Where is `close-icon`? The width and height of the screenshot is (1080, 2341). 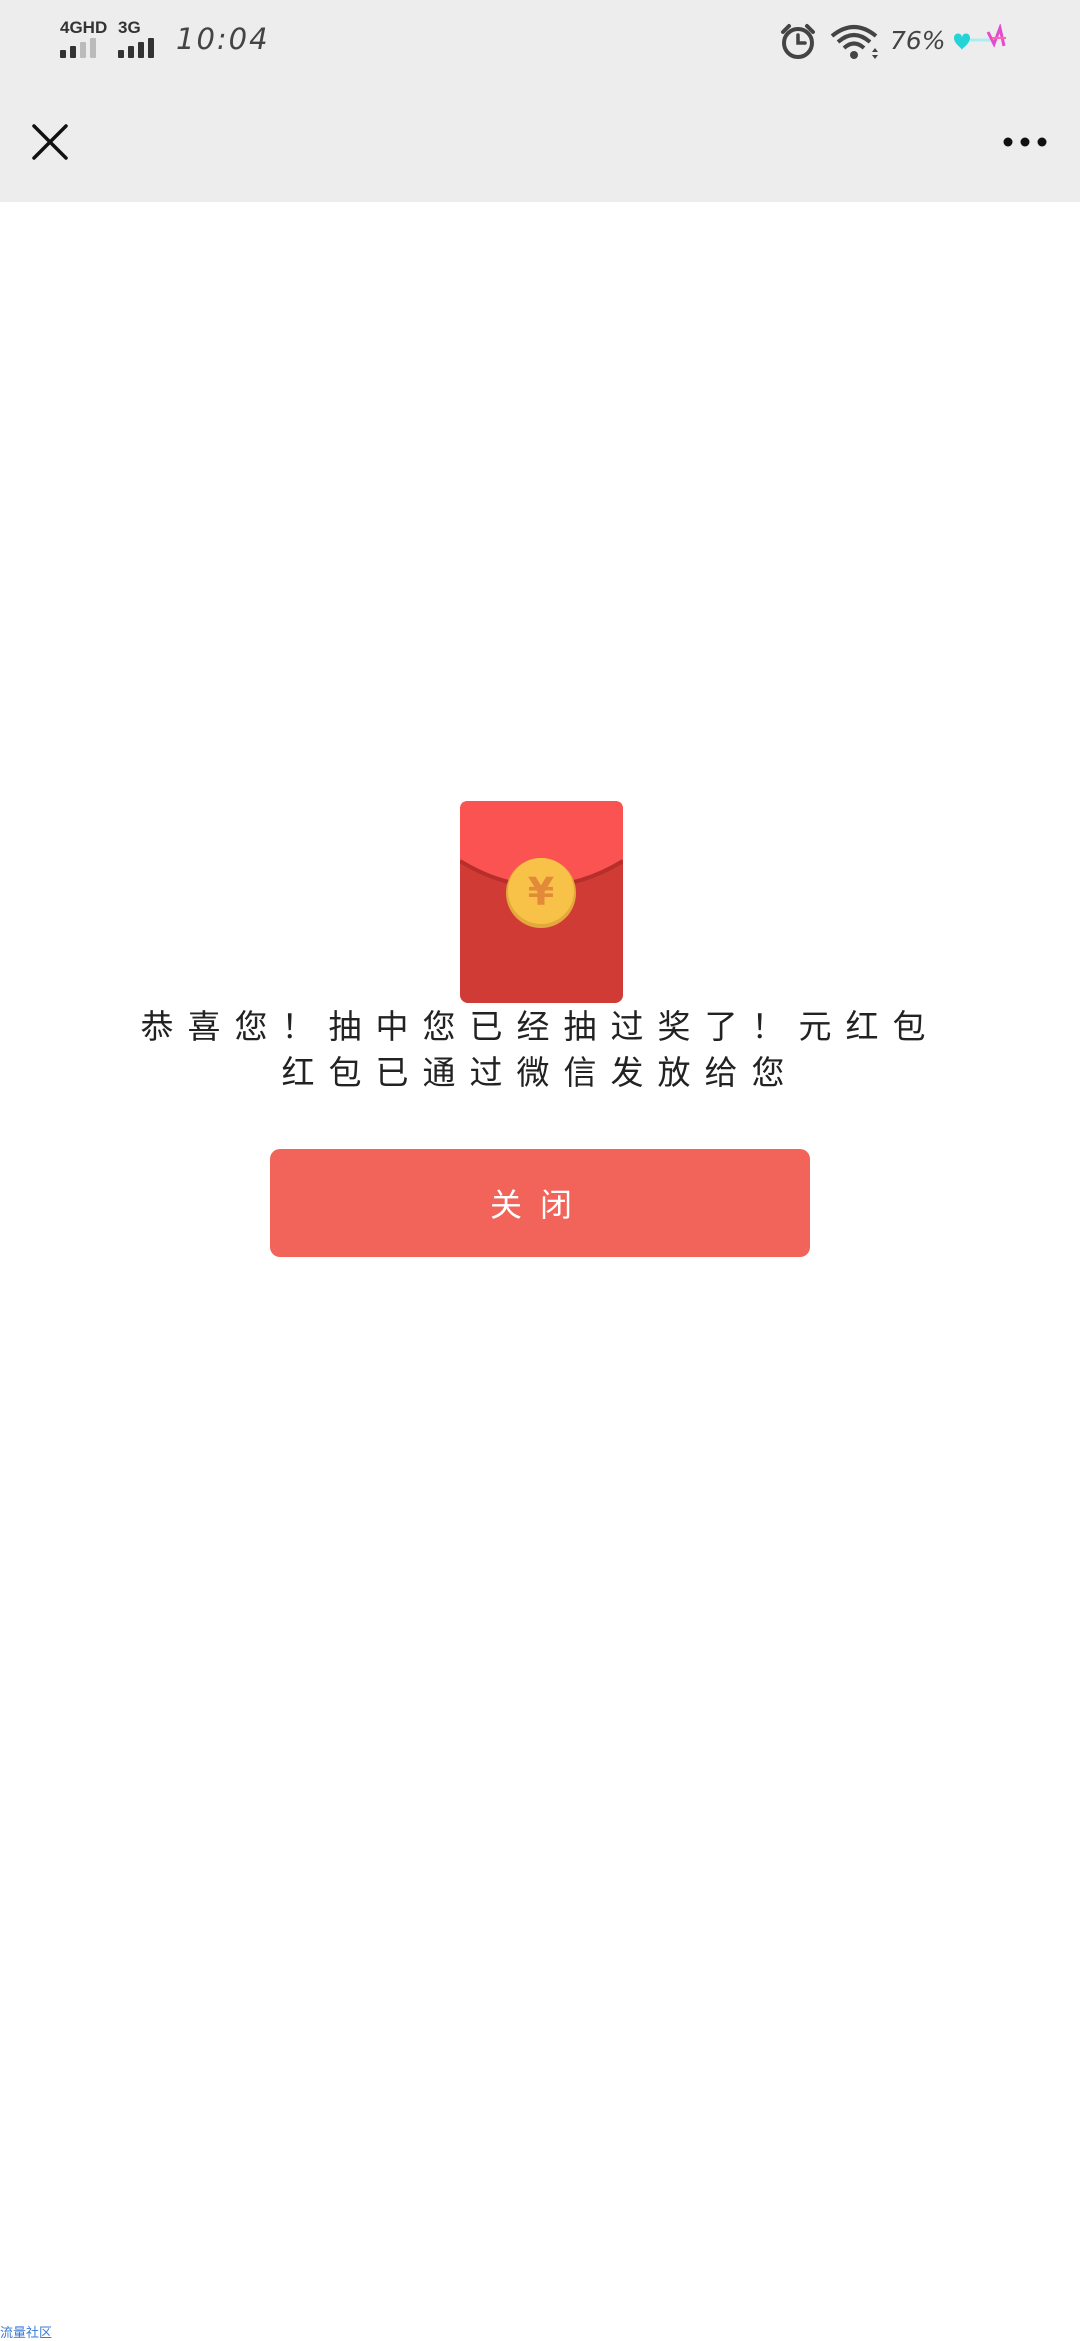
close-icon is located at coordinates (50, 142).